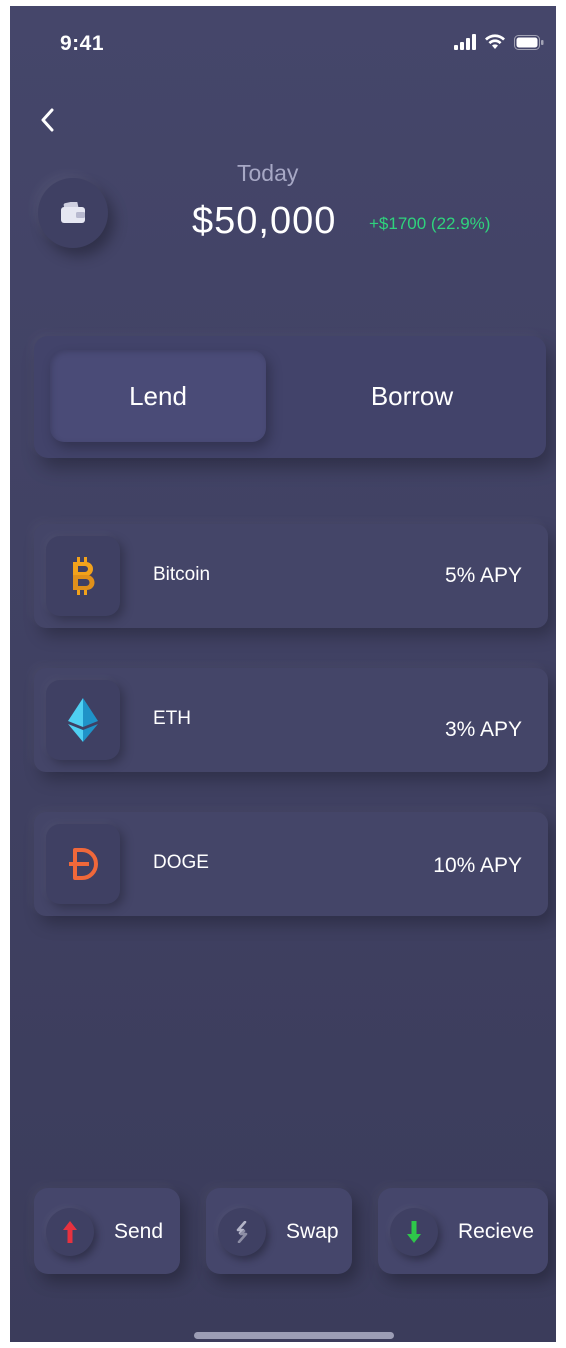 The height and width of the screenshot is (1348, 566). I want to click on asset-row-doge: DOGE 10% APY, so click(291, 864).